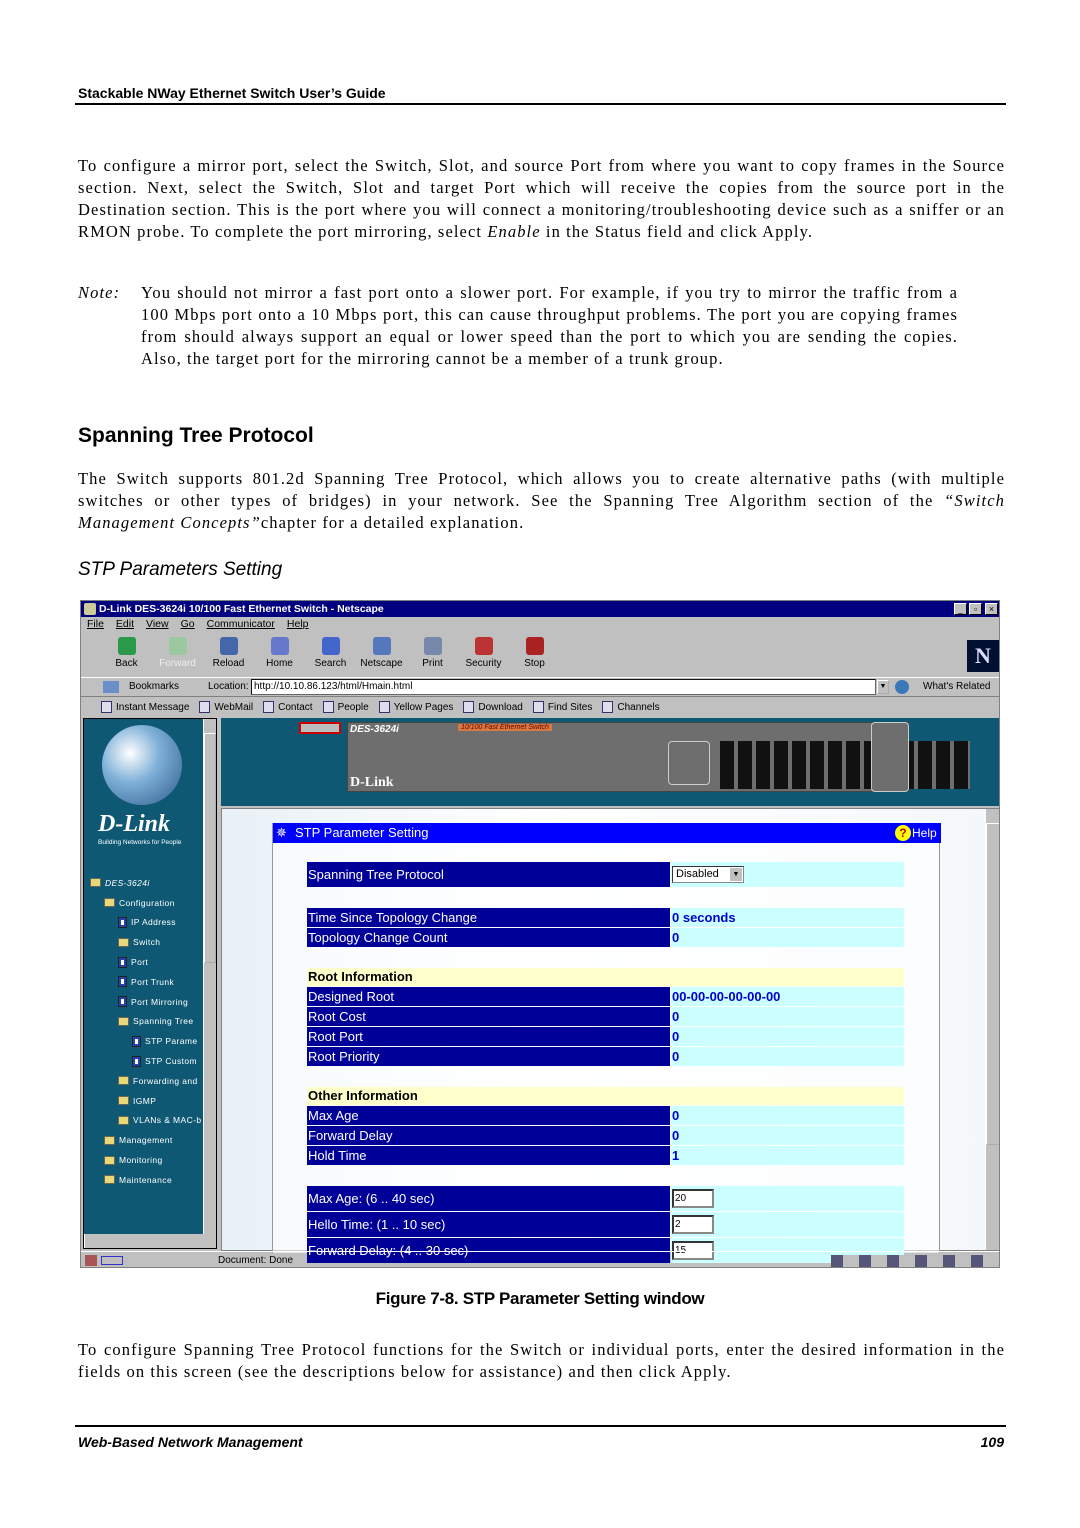 This screenshot has width=1080, height=1528. Describe the element at coordinates (226, 707) in the screenshot. I see `personal-webmail: WebMail` at that location.